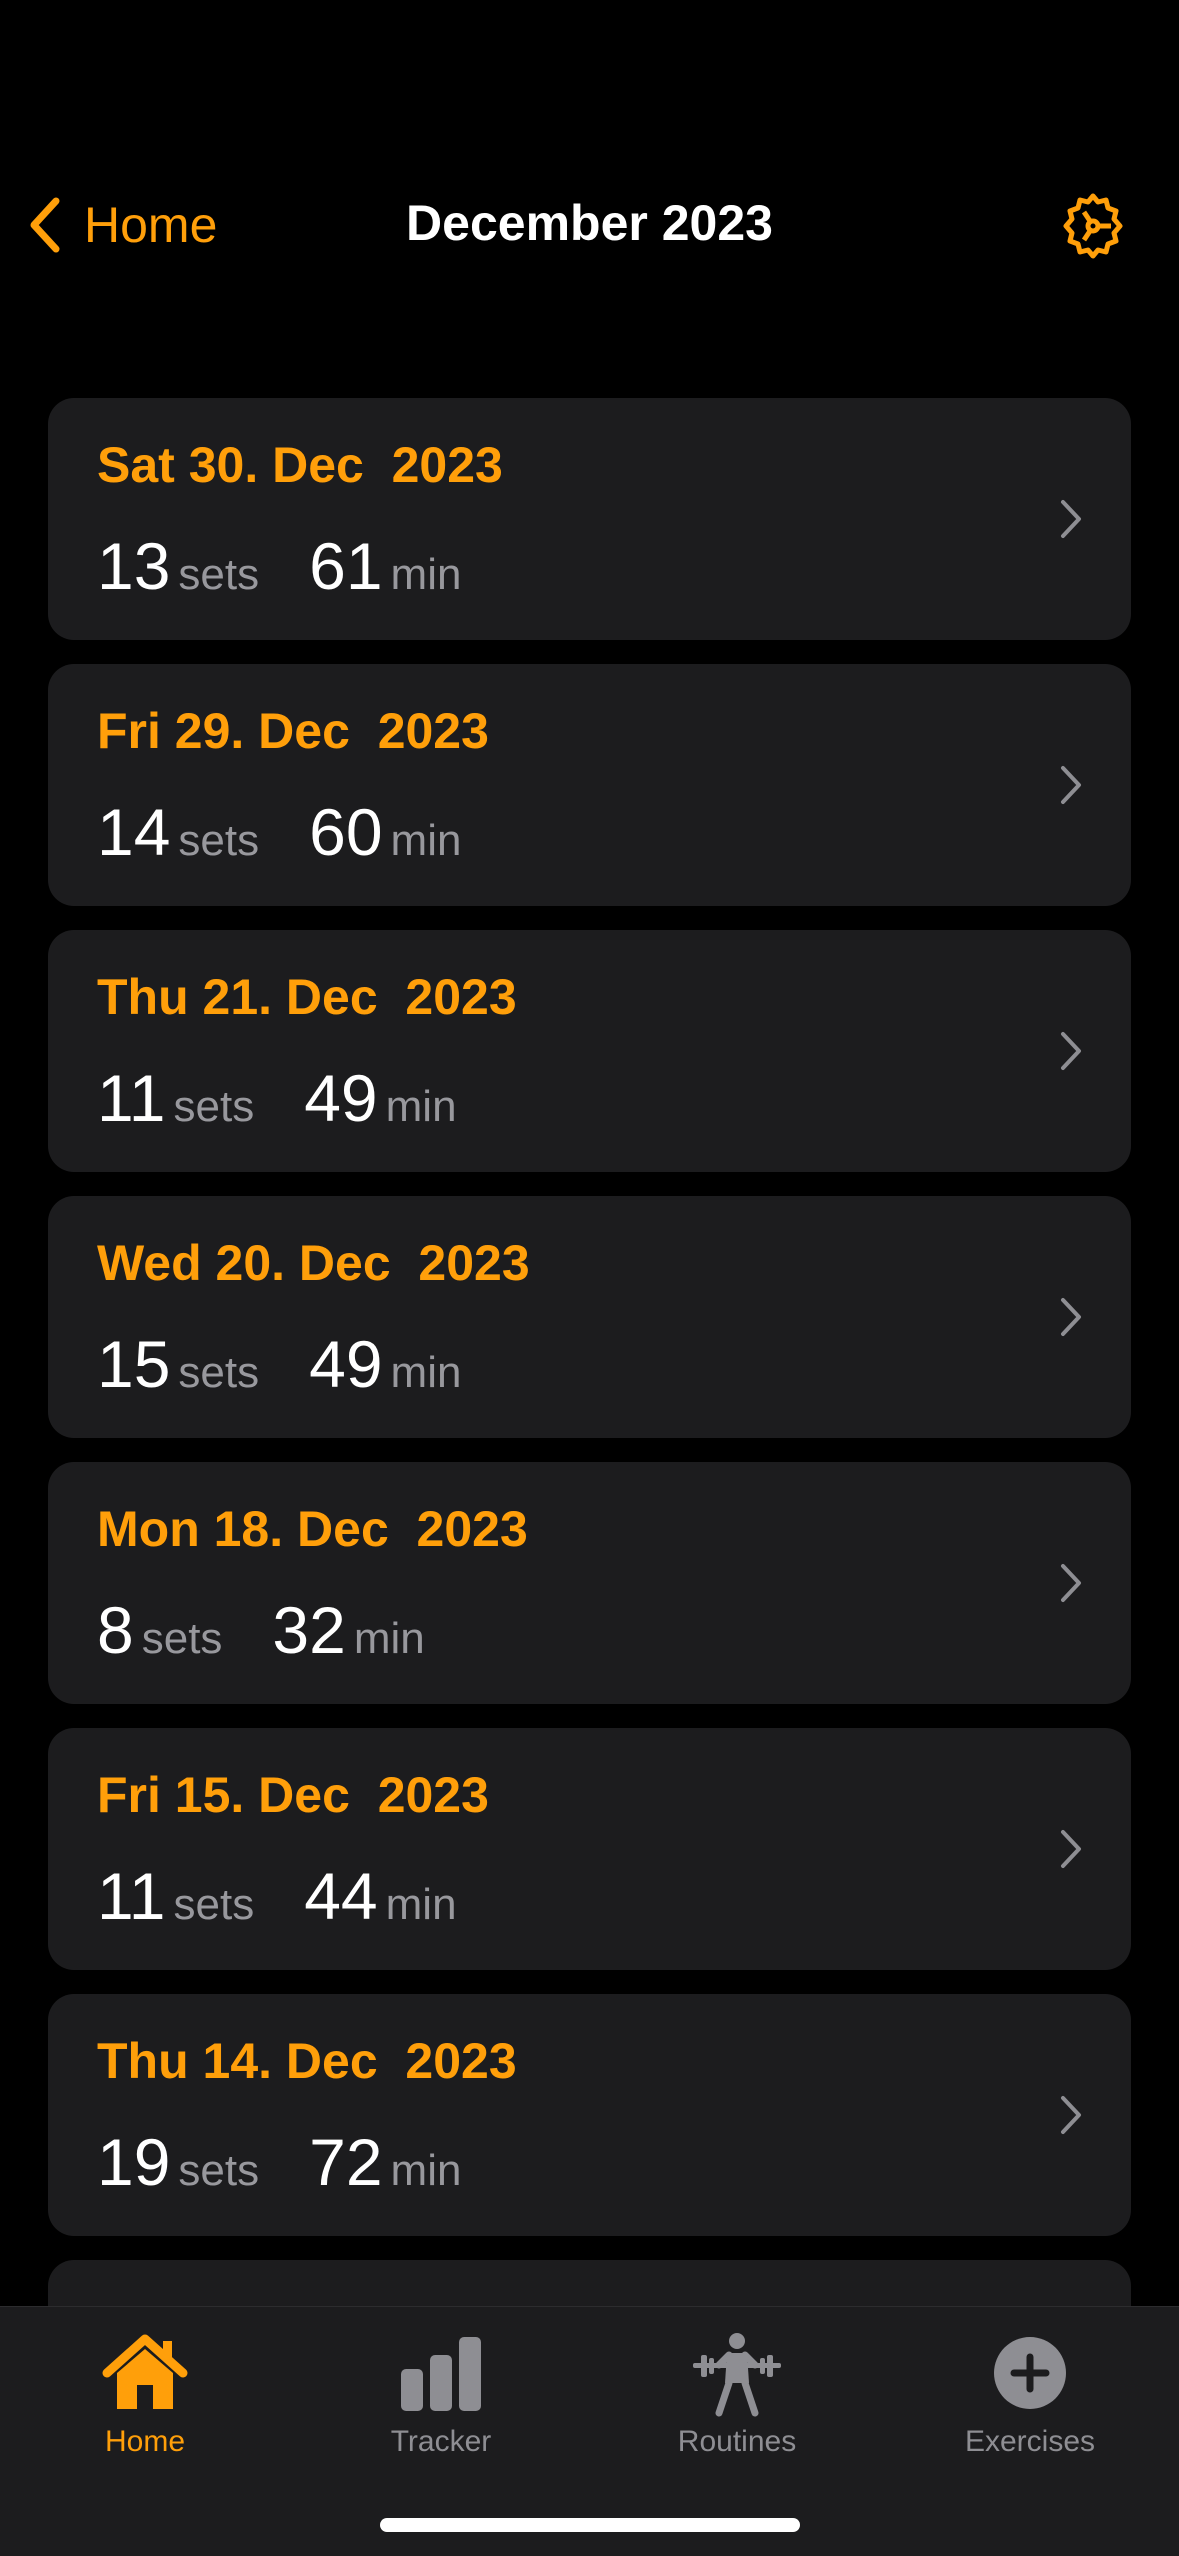 This screenshot has height=2556, width=1179. What do you see at coordinates (293, 731) in the screenshot?
I see `workout-date: Fri 29. Dec 2023` at bounding box center [293, 731].